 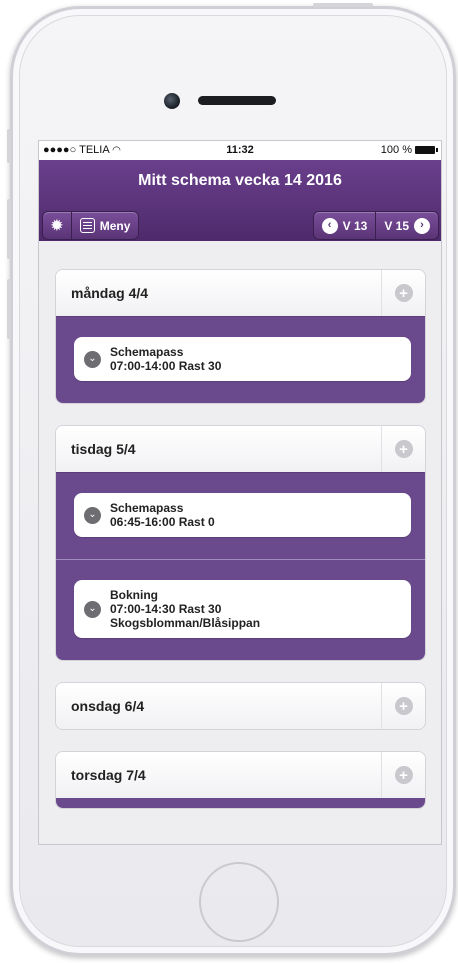 I want to click on day-label: torsdag 7/4, so click(x=108, y=775).